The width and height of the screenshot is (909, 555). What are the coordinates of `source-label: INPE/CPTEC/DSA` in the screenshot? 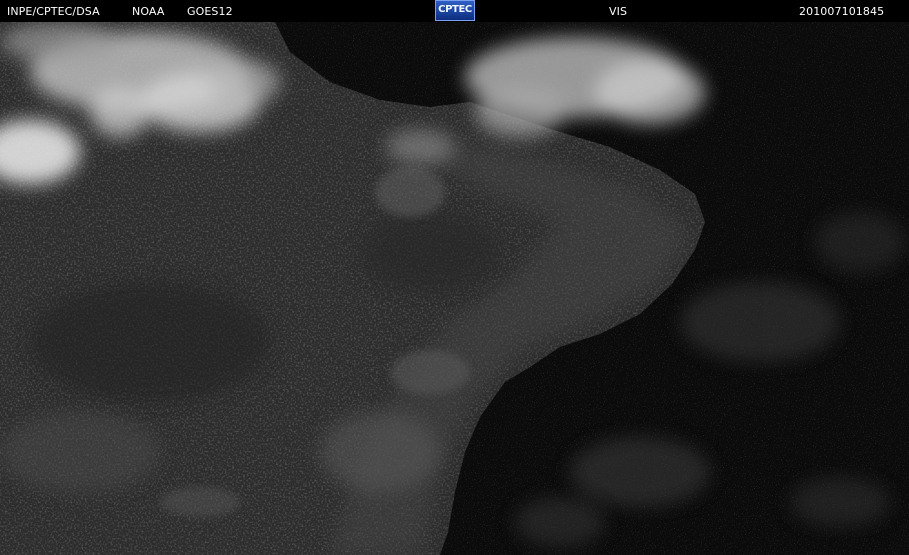 It's located at (53, 11).